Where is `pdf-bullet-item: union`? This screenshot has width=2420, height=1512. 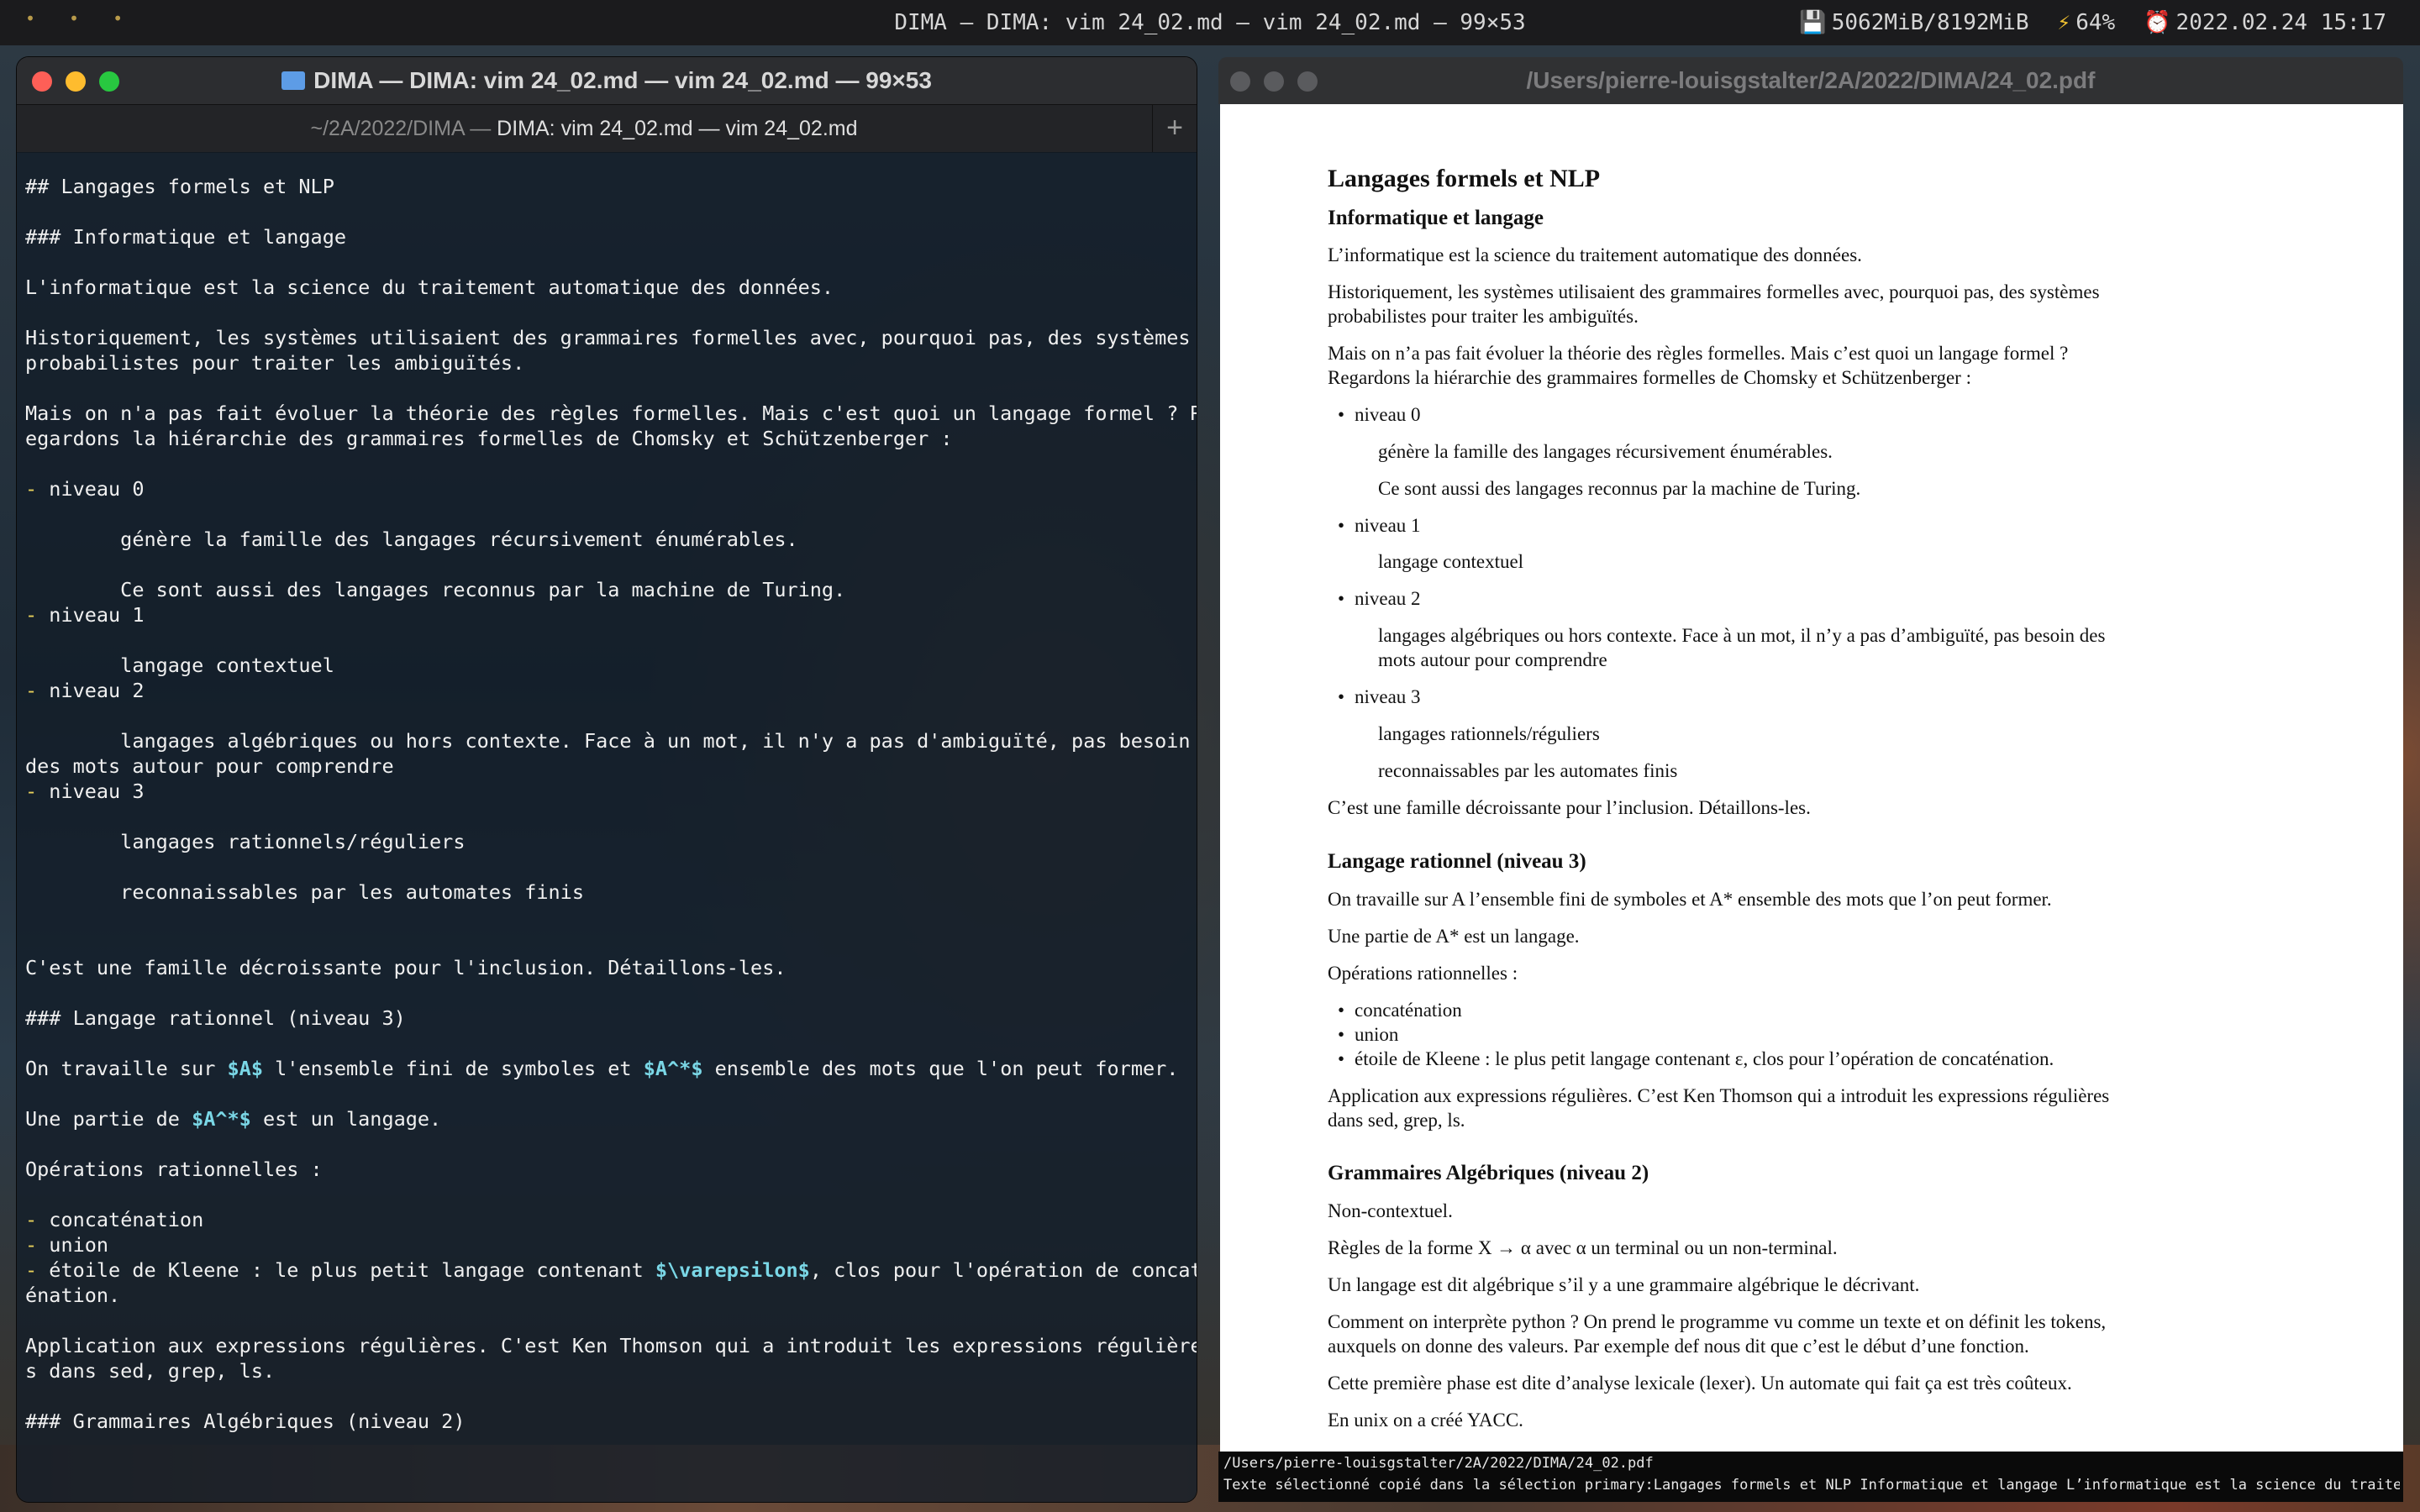 pdf-bullet-item: union is located at coordinates (1368, 1034).